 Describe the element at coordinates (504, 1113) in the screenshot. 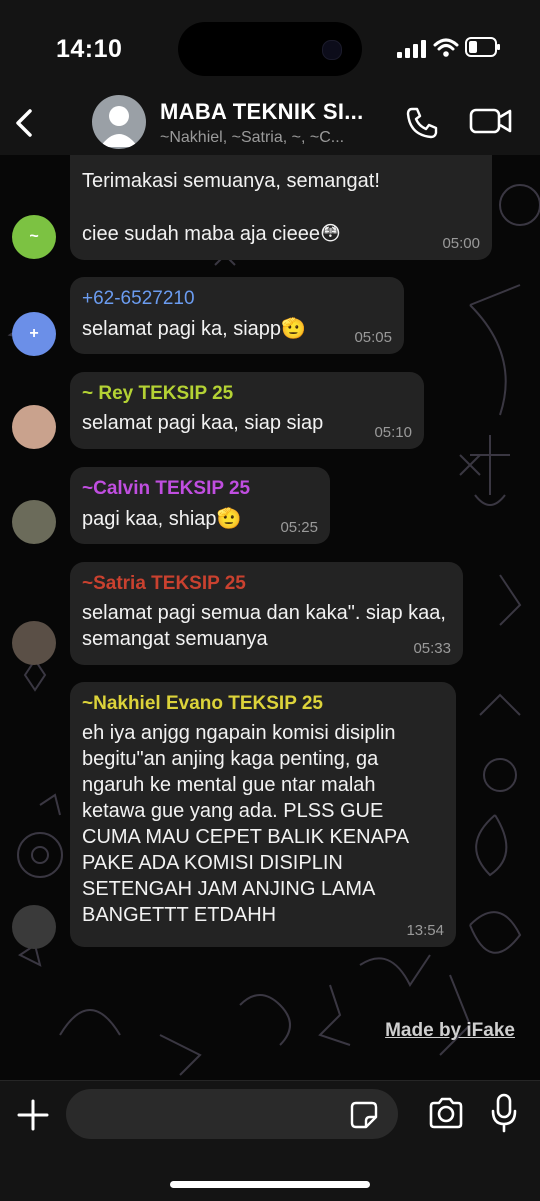

I see `mic-icon` at that location.